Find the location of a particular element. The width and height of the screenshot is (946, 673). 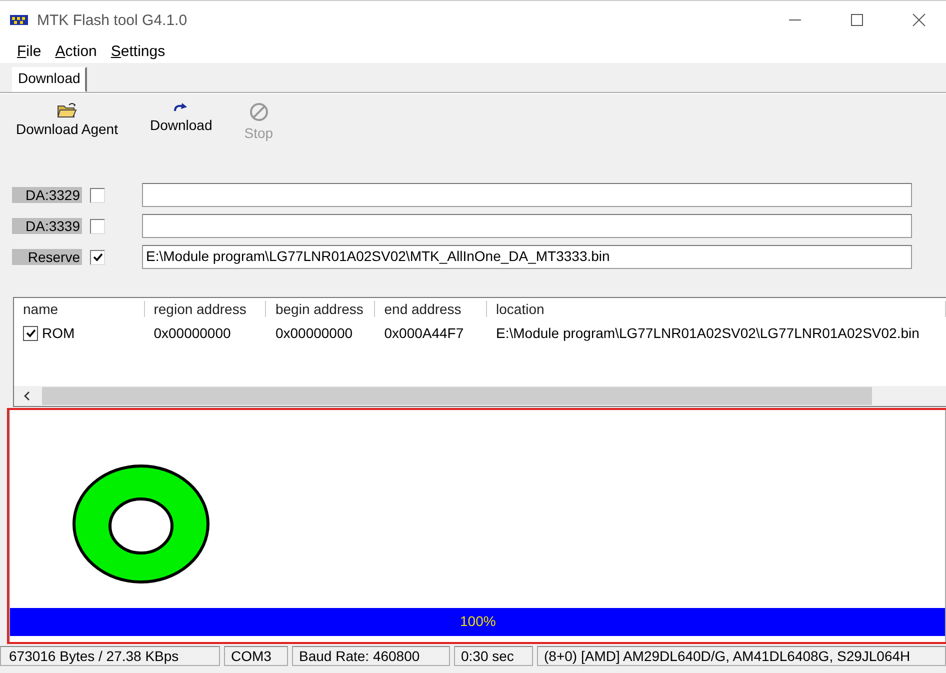

column-header: region address is located at coordinates (205, 308).